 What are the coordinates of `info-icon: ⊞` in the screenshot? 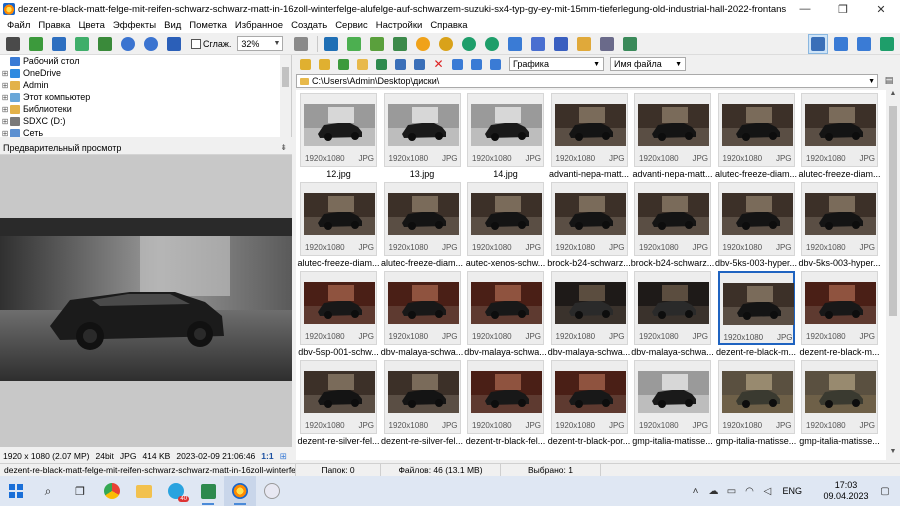 It's located at (283, 456).